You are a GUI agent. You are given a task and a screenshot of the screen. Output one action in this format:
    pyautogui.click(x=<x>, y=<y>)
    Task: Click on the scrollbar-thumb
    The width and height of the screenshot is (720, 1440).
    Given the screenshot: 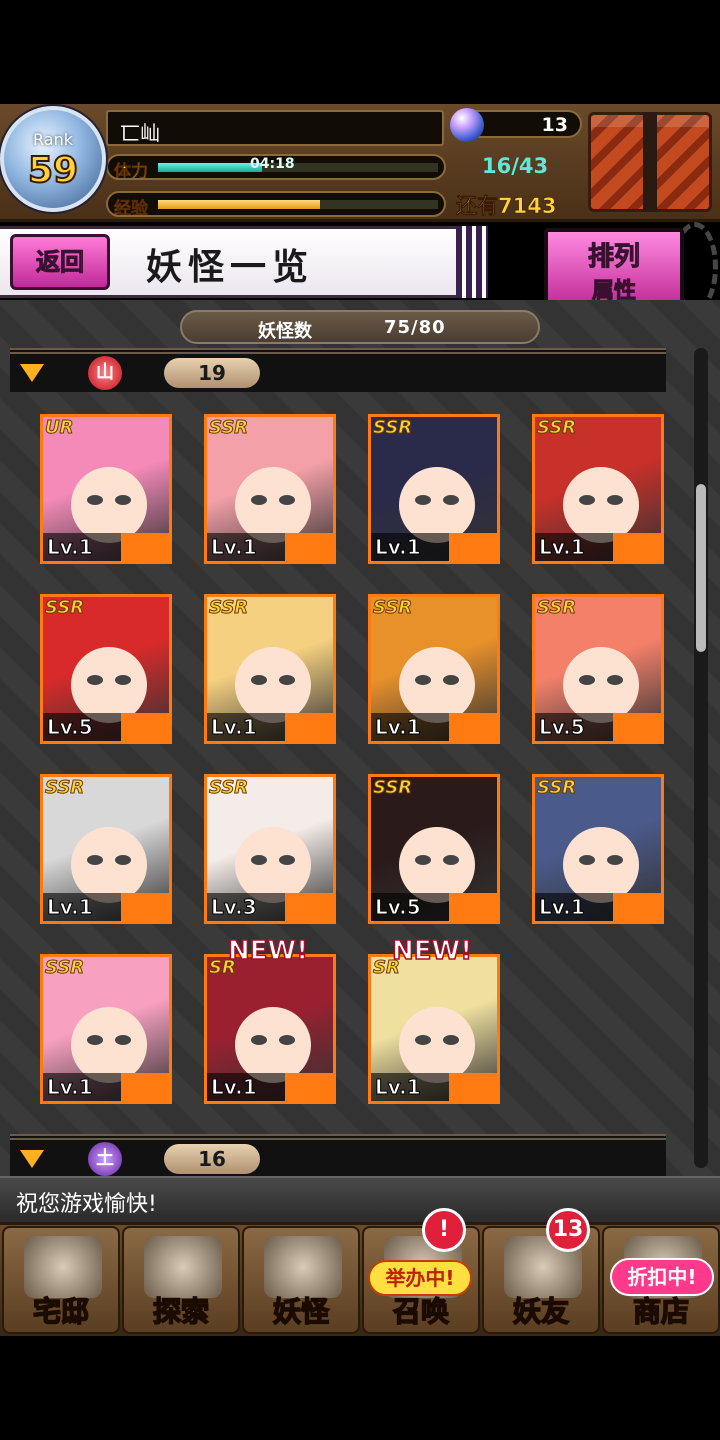 What is the action you would take?
    pyautogui.click(x=701, y=568)
    